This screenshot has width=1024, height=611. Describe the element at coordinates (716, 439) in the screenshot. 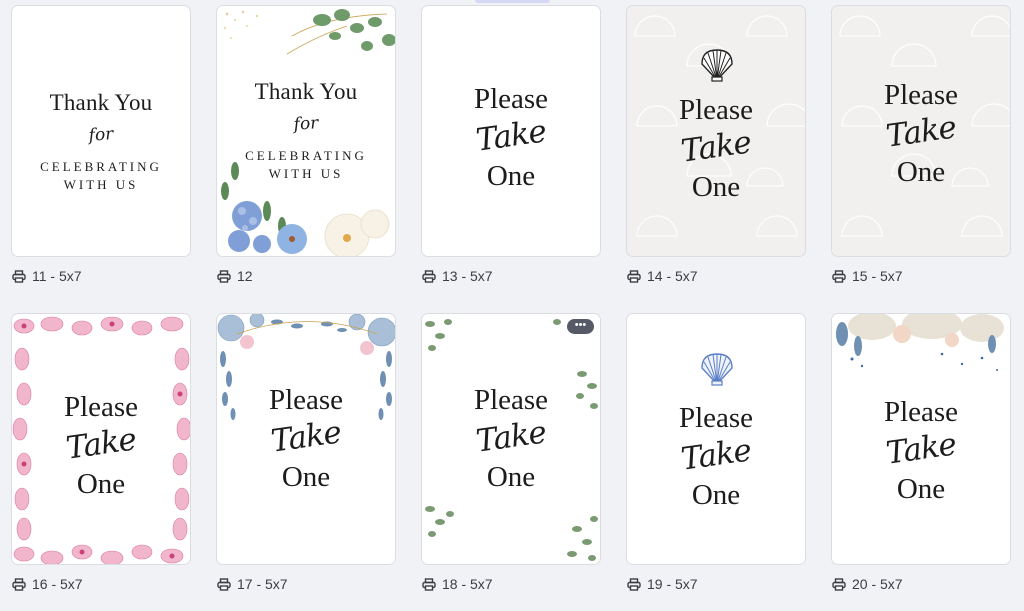

I see `page-thumbnail-19: Please Take One` at that location.